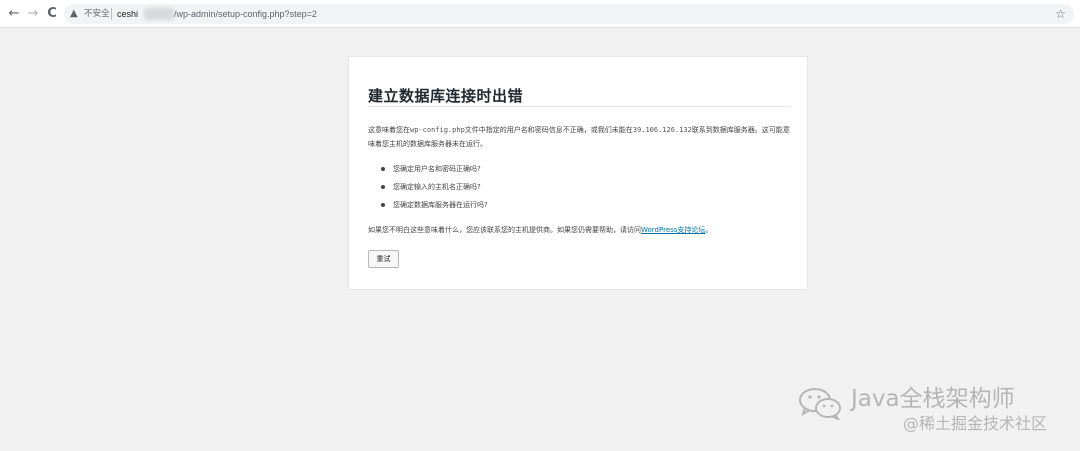 The image size is (1080, 451). Describe the element at coordinates (383, 259) in the screenshot. I see `retry-button: 重试` at that location.